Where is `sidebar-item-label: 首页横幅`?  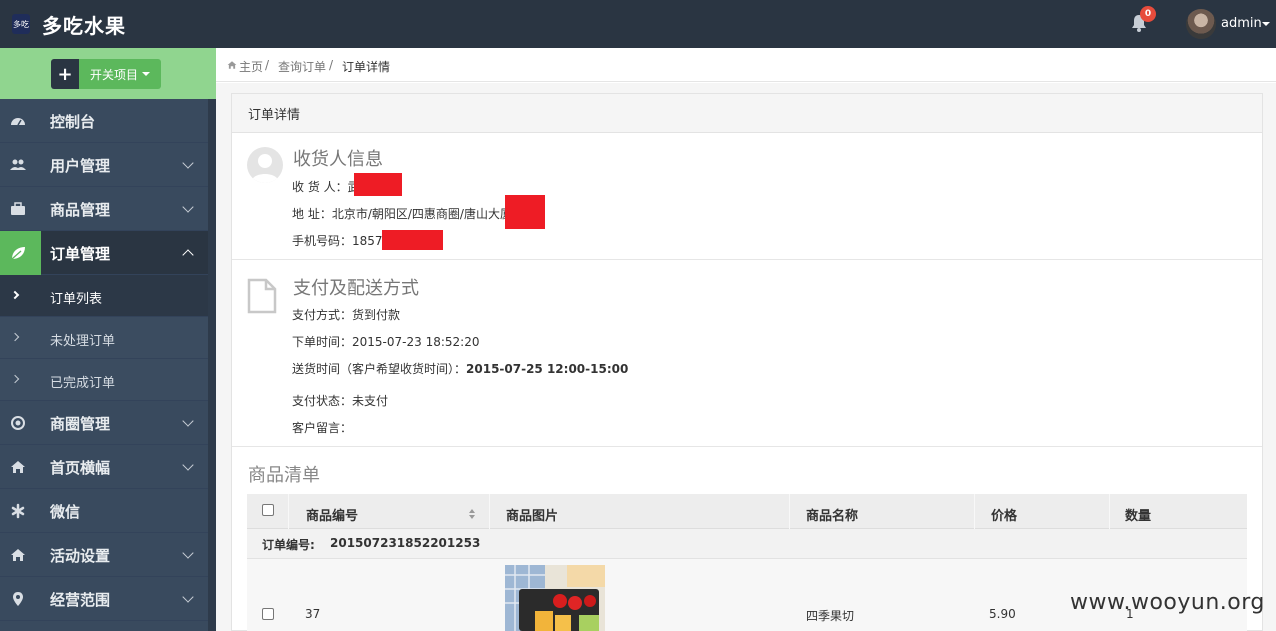 sidebar-item-label: 首页横幅 is located at coordinates (80, 468).